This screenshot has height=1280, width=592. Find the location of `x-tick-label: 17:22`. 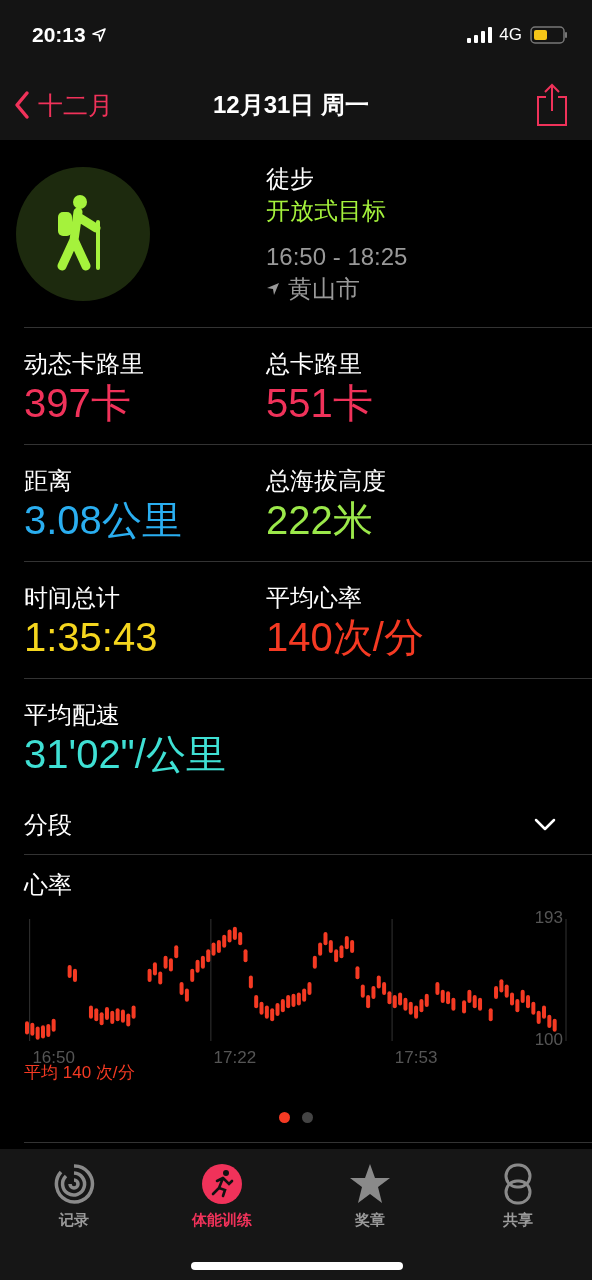

x-tick-label: 17:22 is located at coordinates (235, 1057).